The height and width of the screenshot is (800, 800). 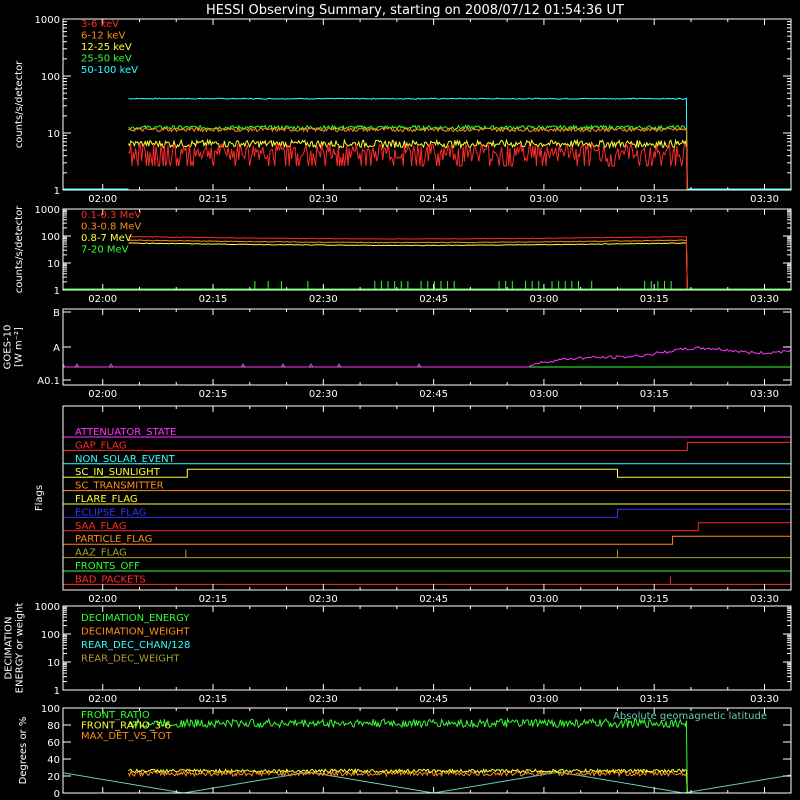 What do you see at coordinates (408, 755) in the screenshot?
I see `ratio-series-FRONT_RATIO` at bounding box center [408, 755].